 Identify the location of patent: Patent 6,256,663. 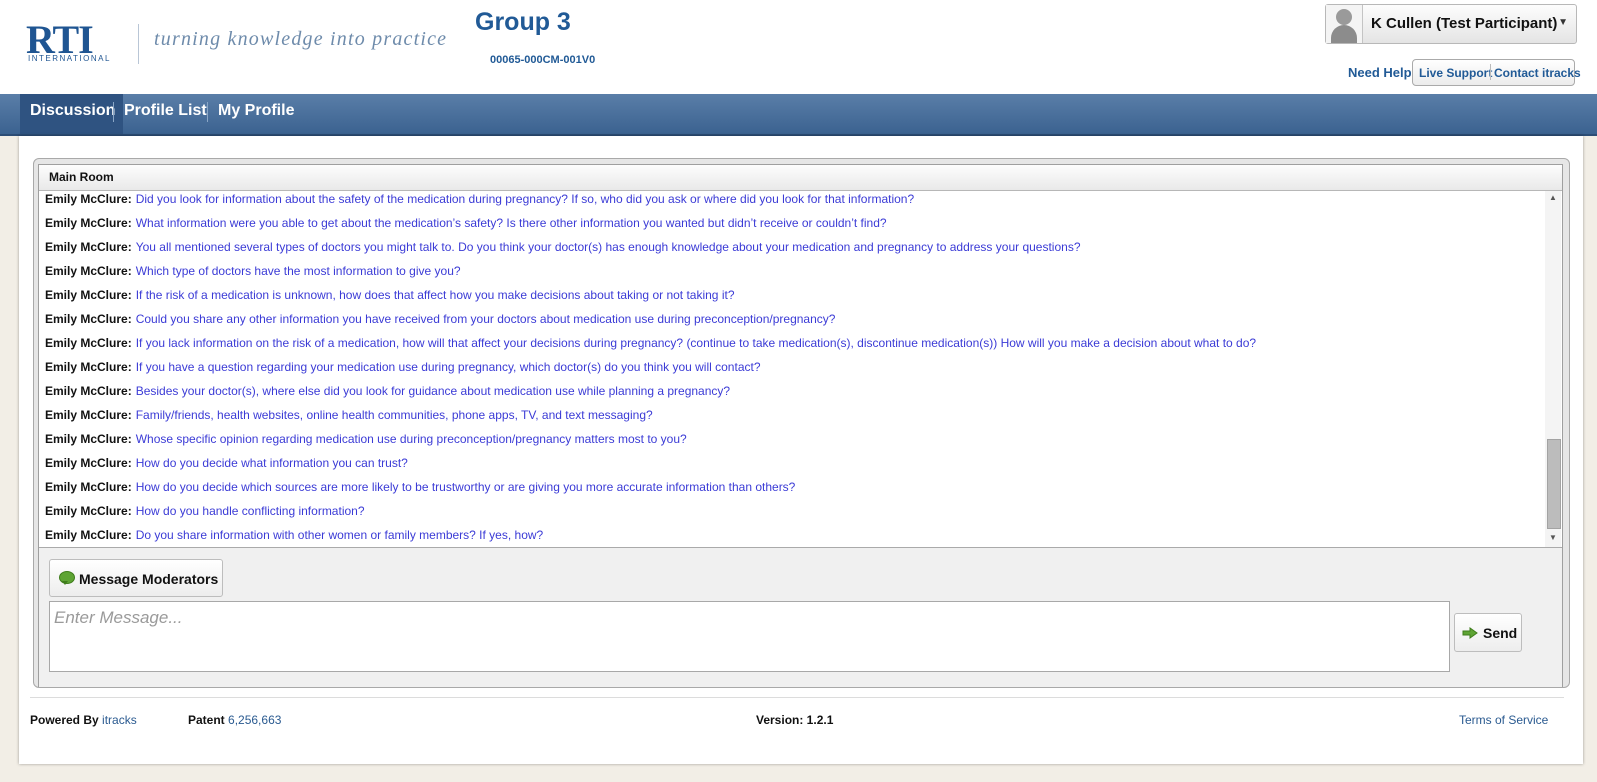
(234, 720).